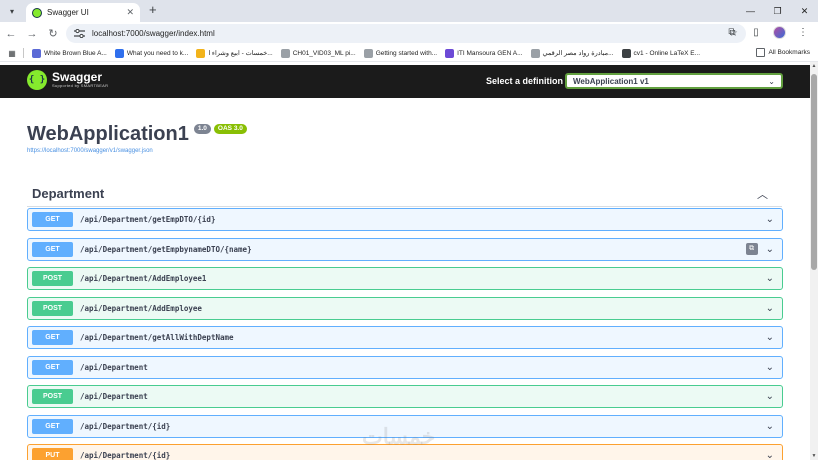 The width and height of the screenshot is (818, 460). What do you see at coordinates (12, 53) in the screenshot?
I see `apps-grid-icon: ▦` at bounding box center [12, 53].